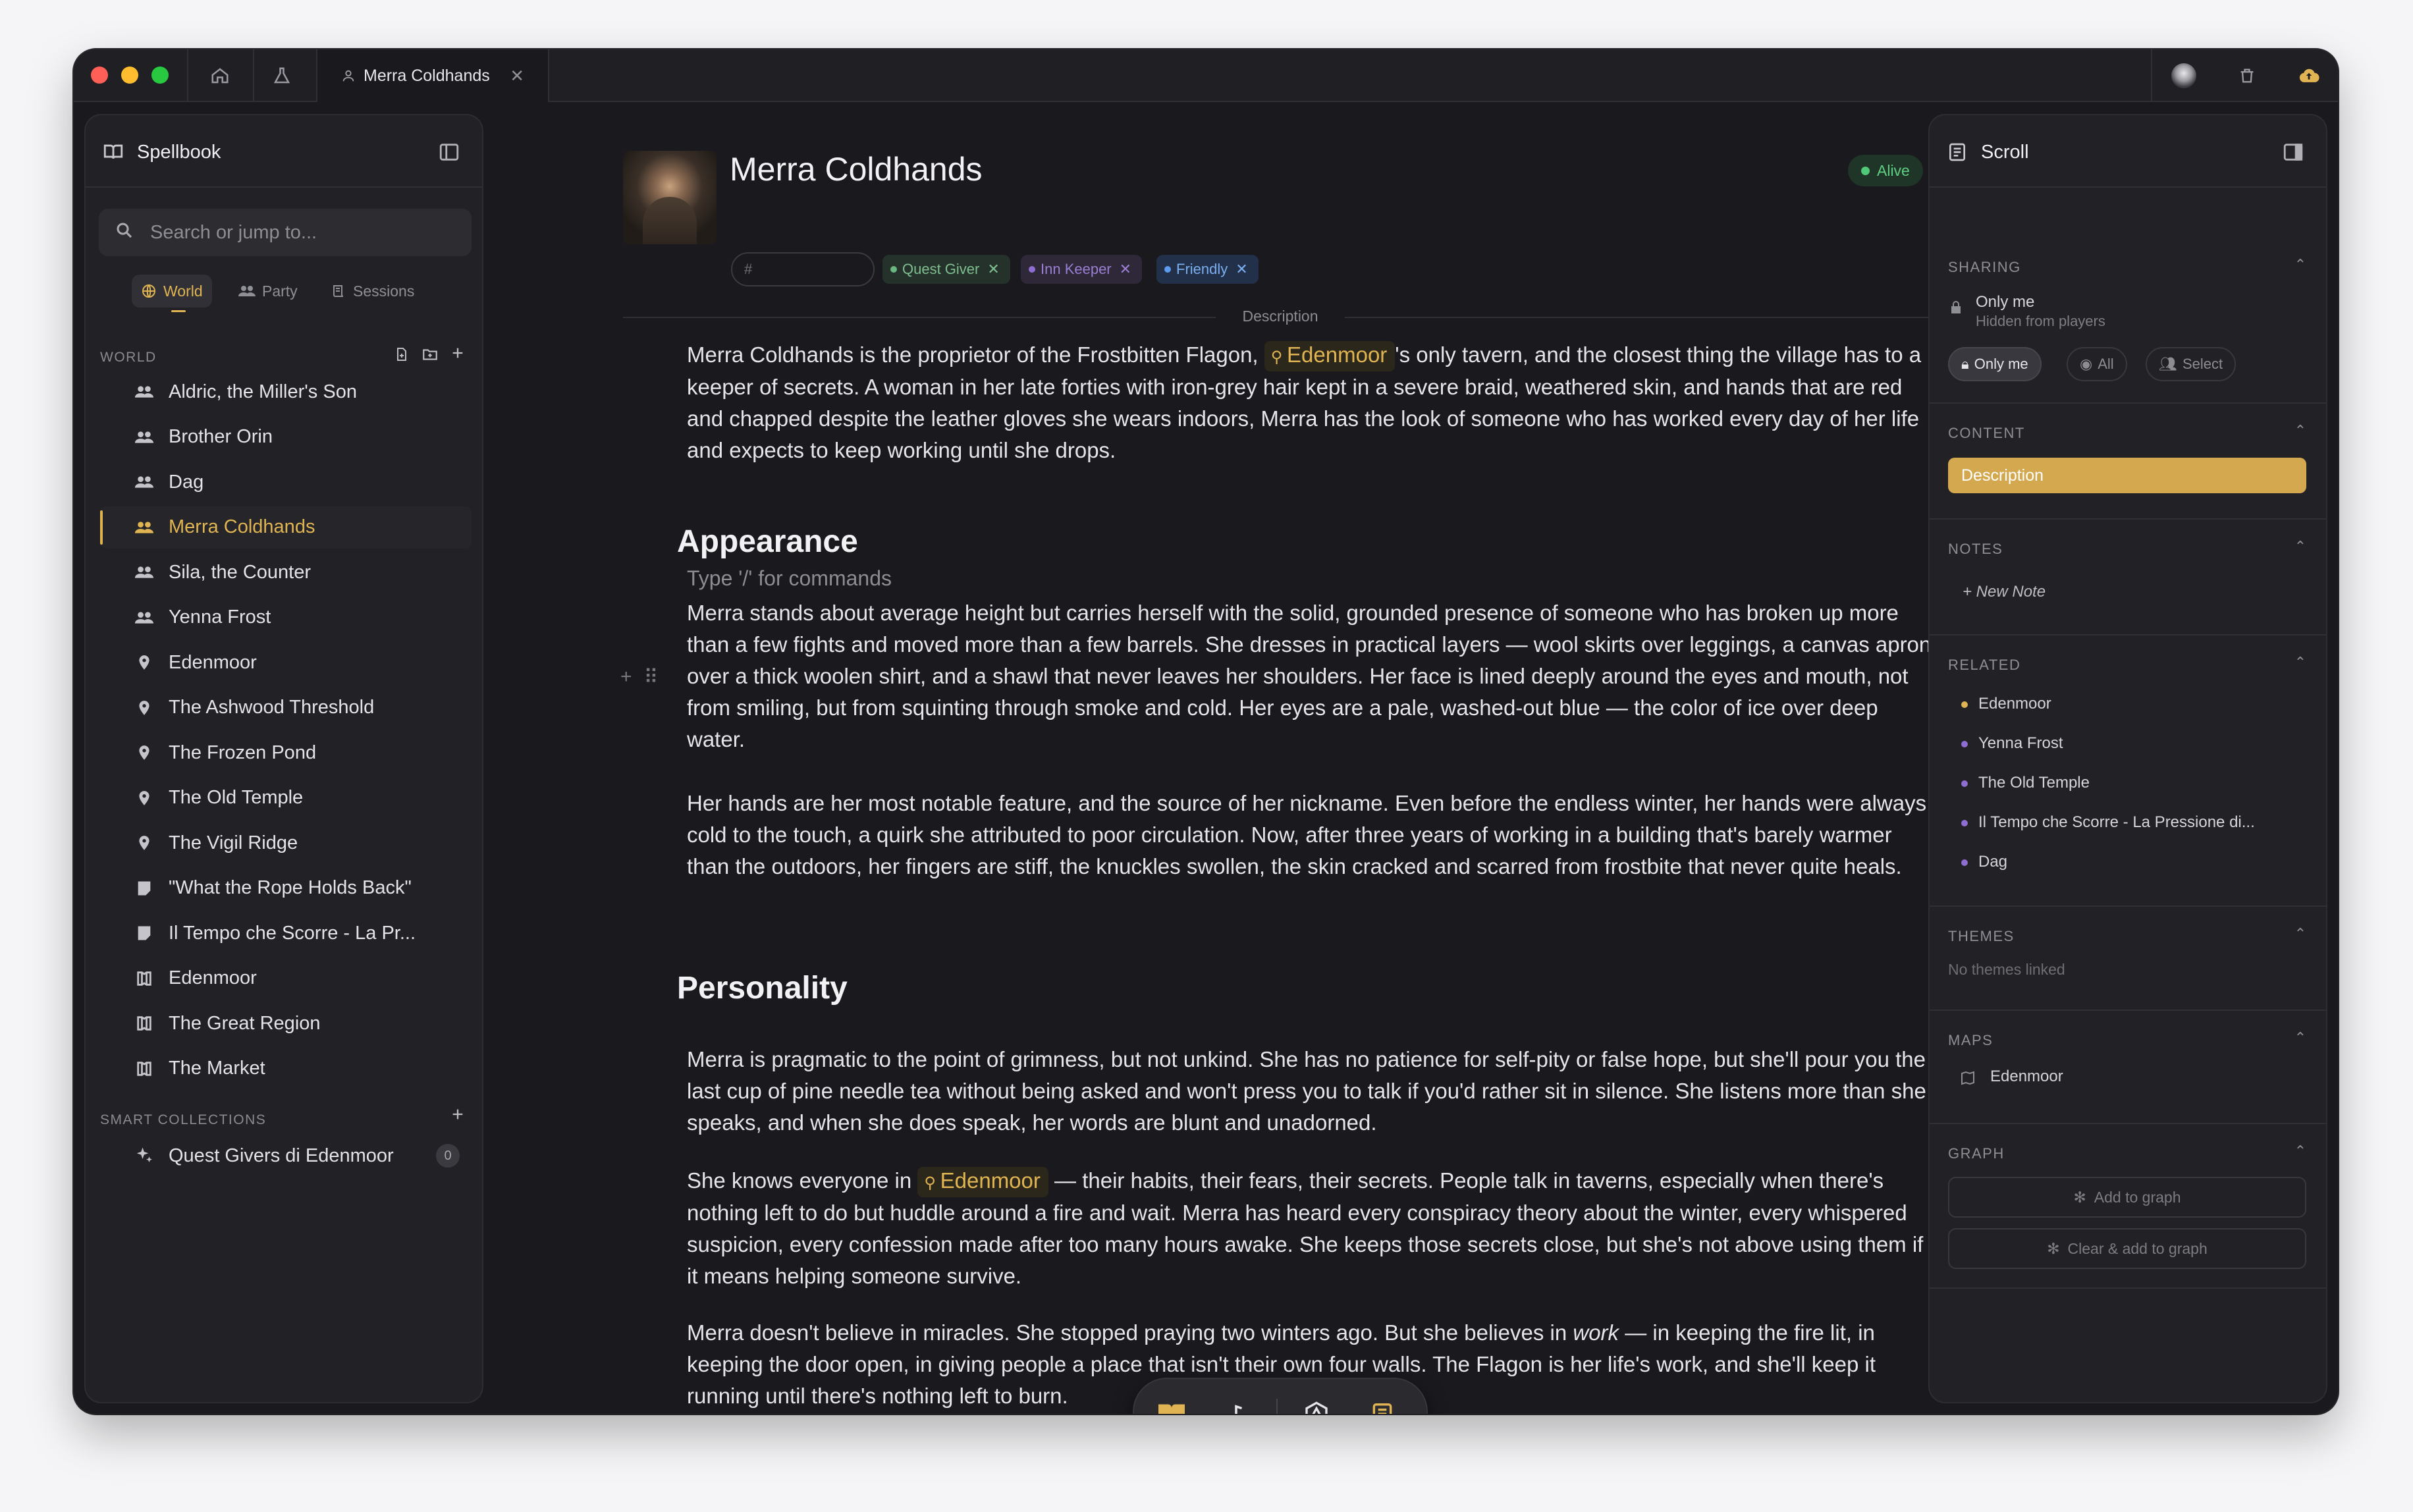 This screenshot has height=1512, width=2413. Describe the element at coordinates (2097, 364) in the screenshot. I see `sharing-all-button: ◉ All` at that location.